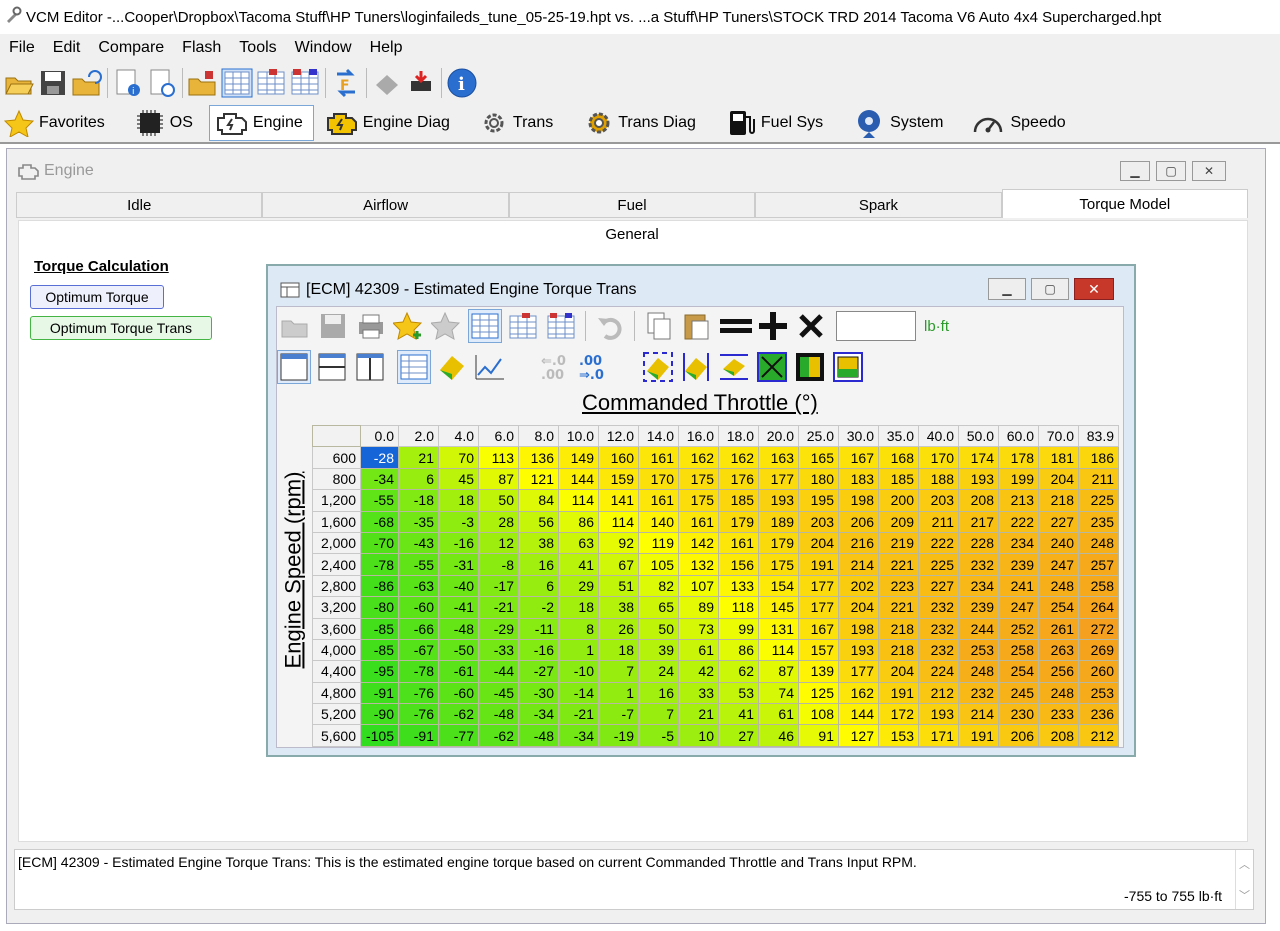 This screenshot has height=931, width=1280. What do you see at coordinates (336, 521) in the screenshot?
I see `row-header: 1,600` at bounding box center [336, 521].